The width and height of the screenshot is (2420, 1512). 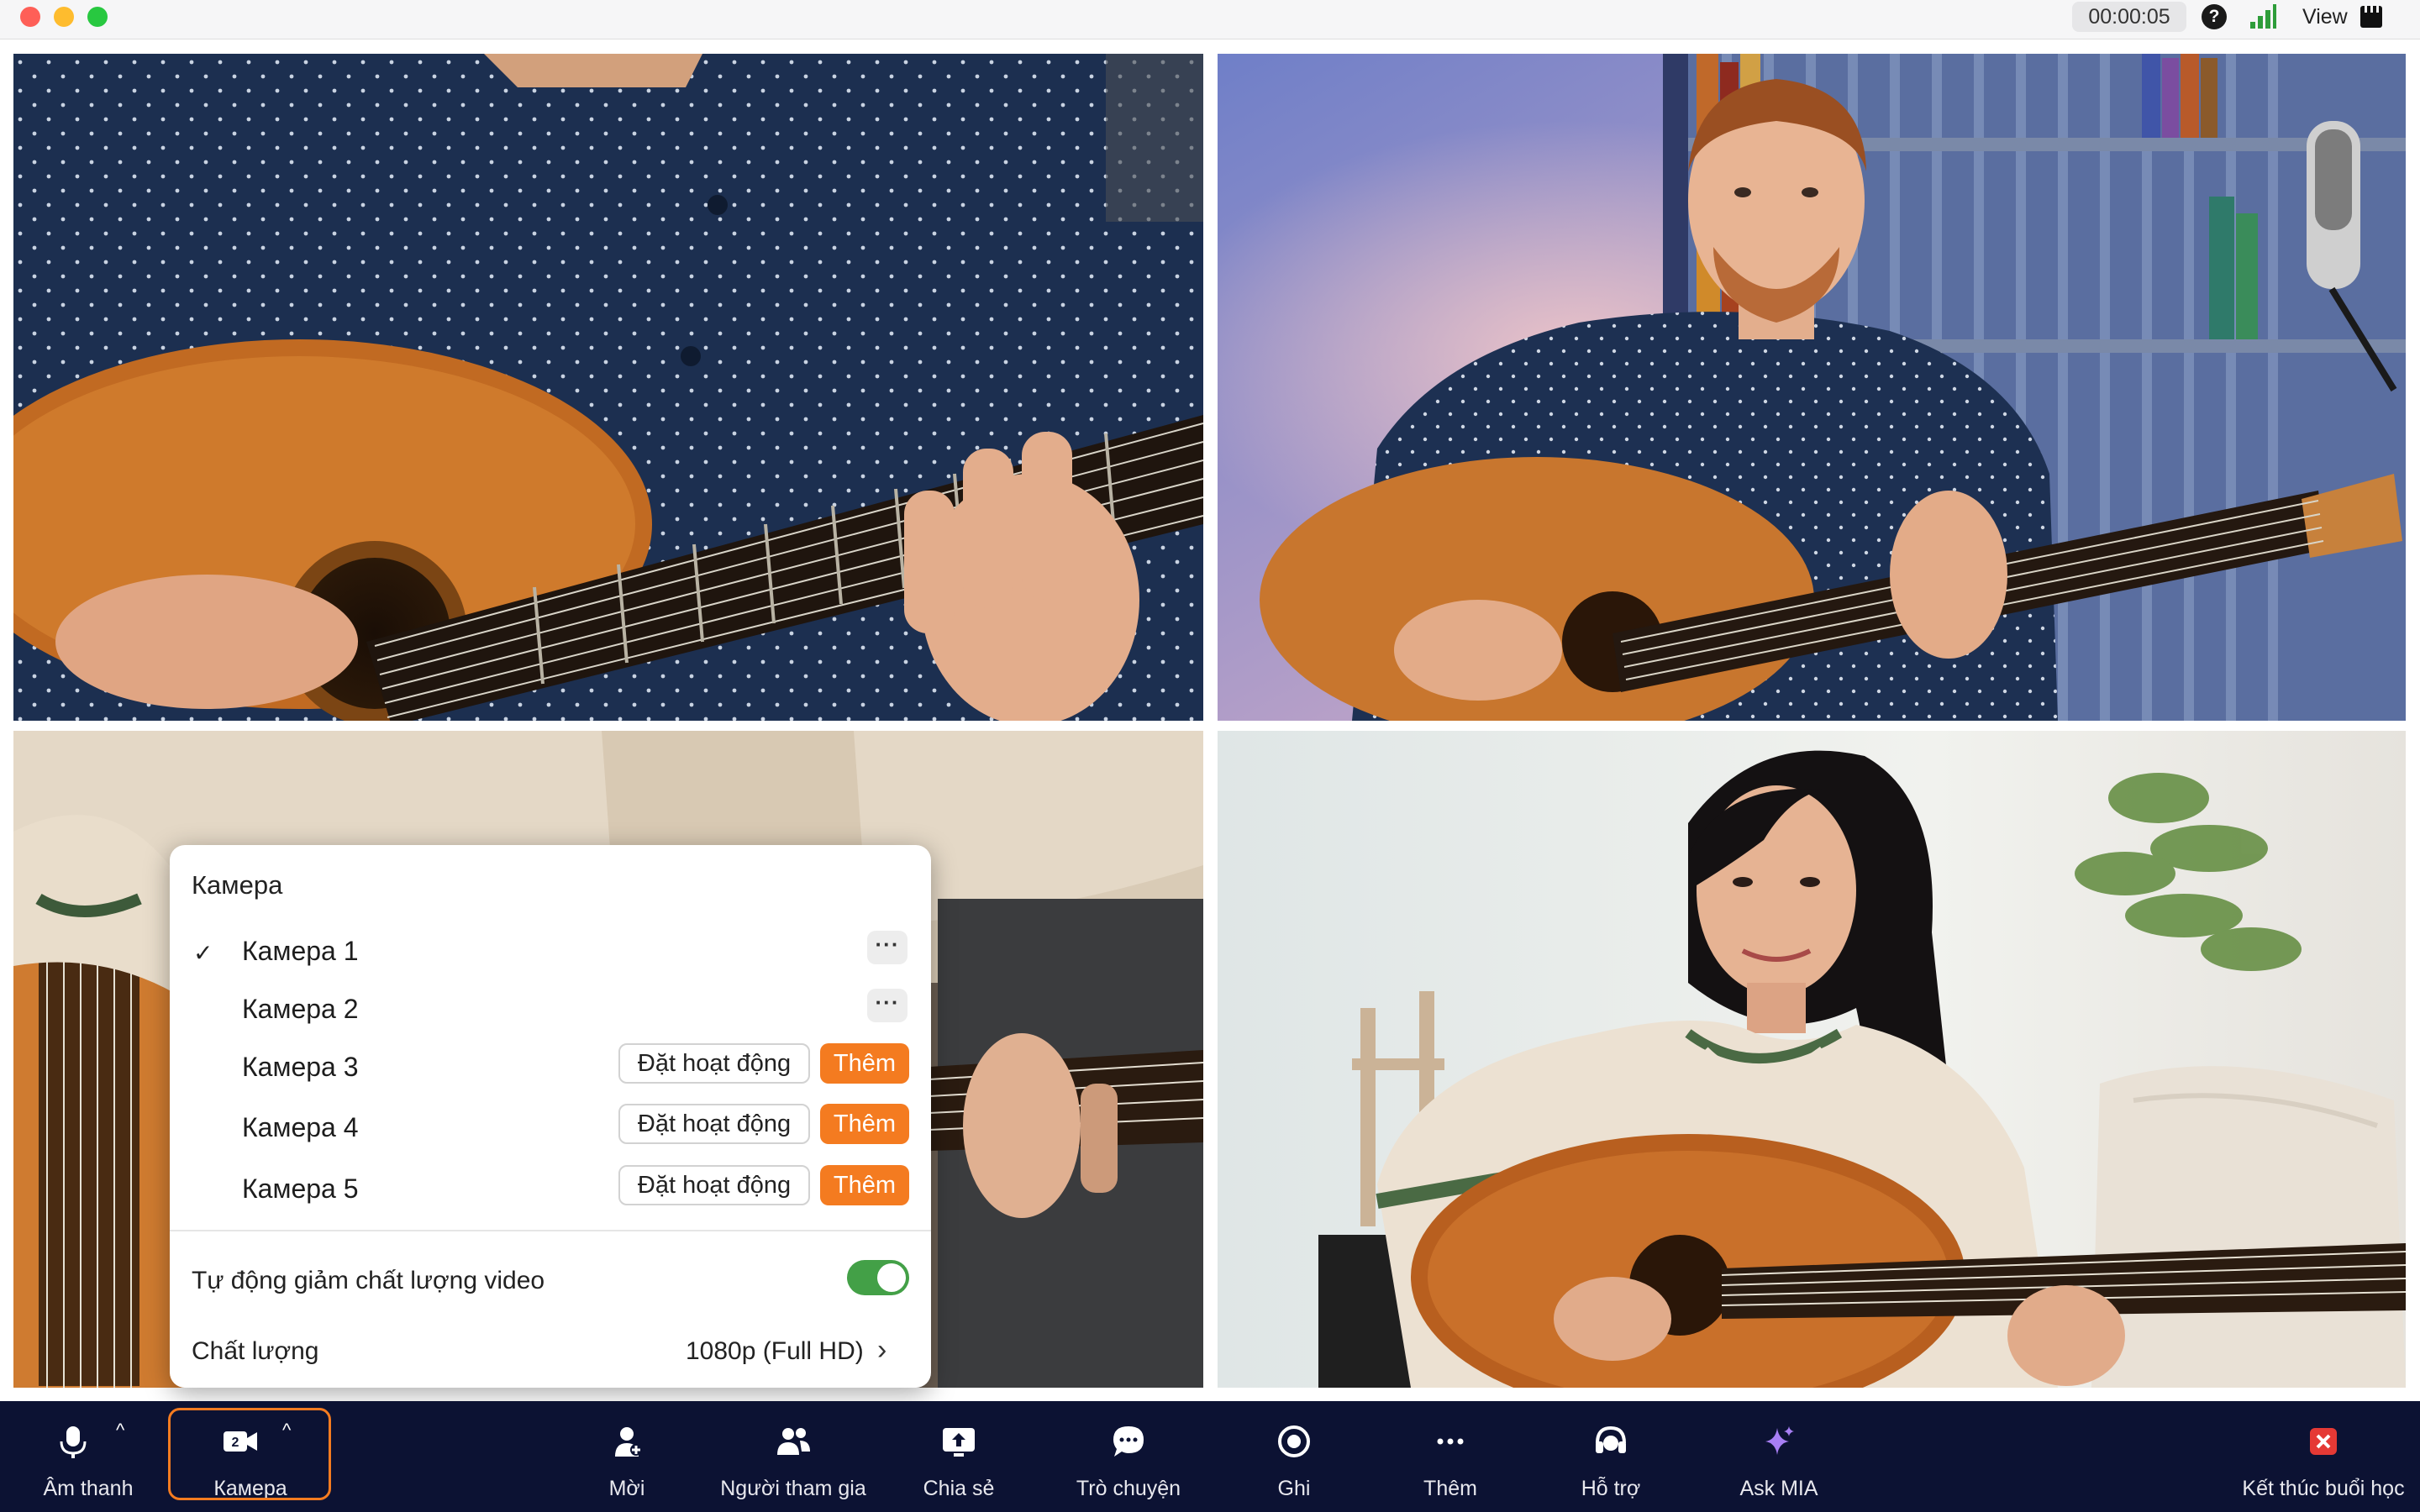 What do you see at coordinates (1611, 1456) in the screenshot?
I see `support-button: Hỗ trợ` at bounding box center [1611, 1456].